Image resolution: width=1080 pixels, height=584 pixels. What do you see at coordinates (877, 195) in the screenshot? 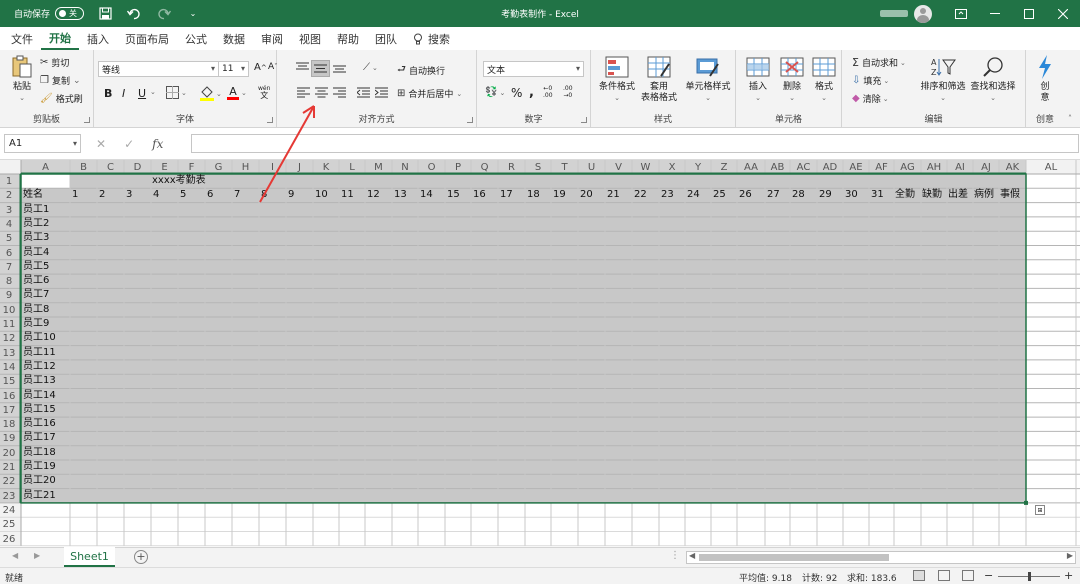
I see `day-header-cell: 31` at bounding box center [877, 195].